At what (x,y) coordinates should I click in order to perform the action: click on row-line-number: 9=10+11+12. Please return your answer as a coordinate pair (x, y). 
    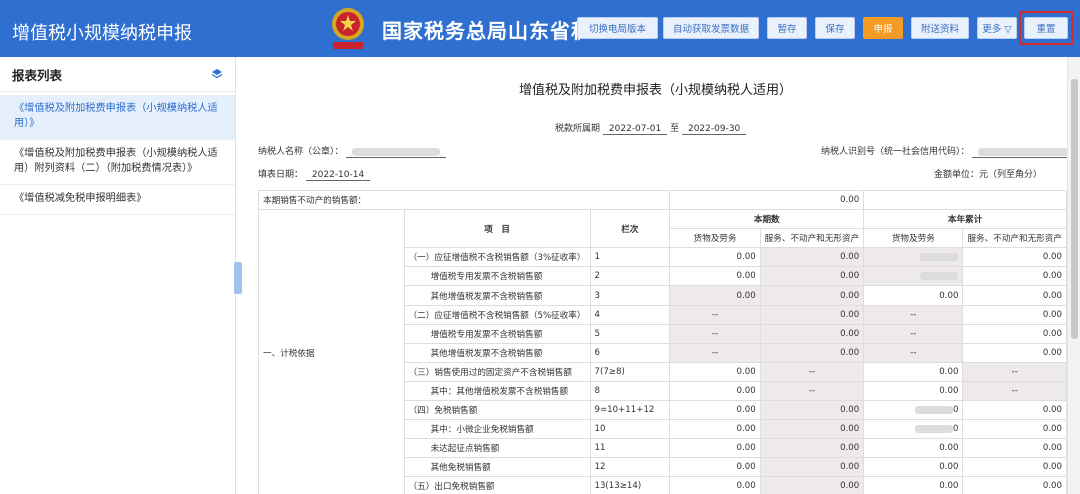
    Looking at the image, I should click on (630, 410).